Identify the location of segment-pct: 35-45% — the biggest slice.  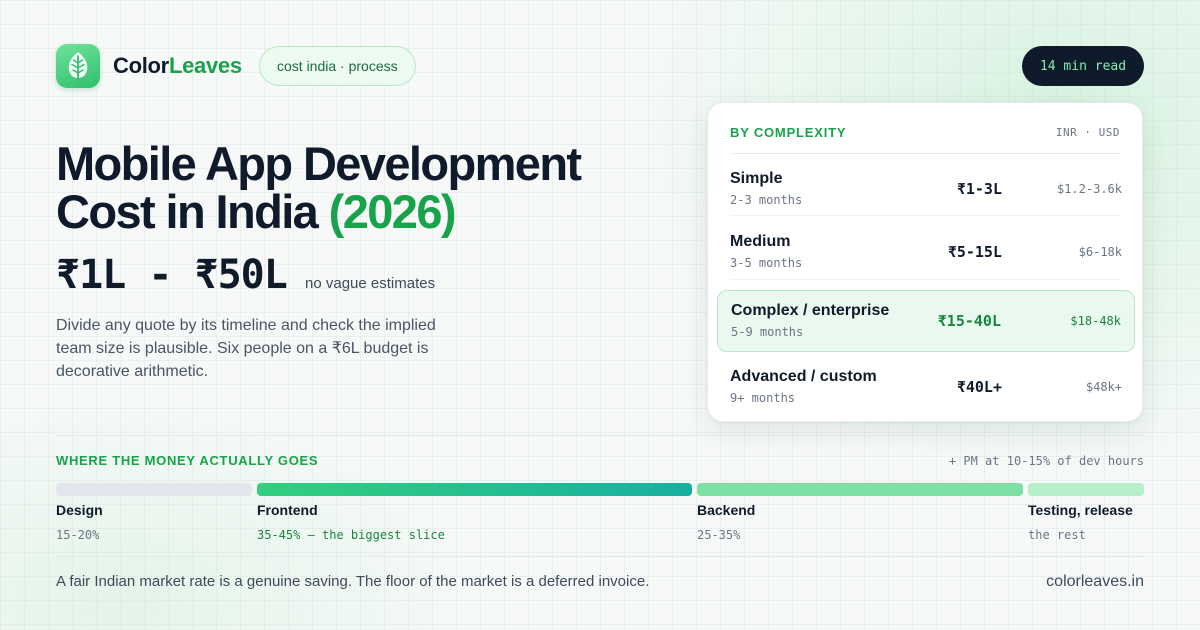
(351, 535).